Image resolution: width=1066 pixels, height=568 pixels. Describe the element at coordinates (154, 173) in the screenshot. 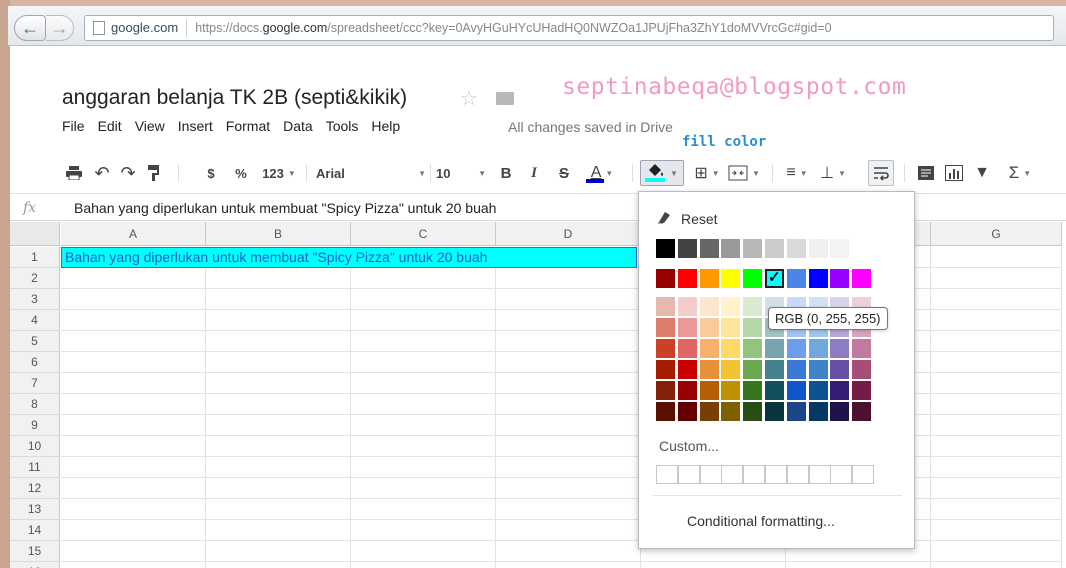

I see `paint-format-button` at that location.